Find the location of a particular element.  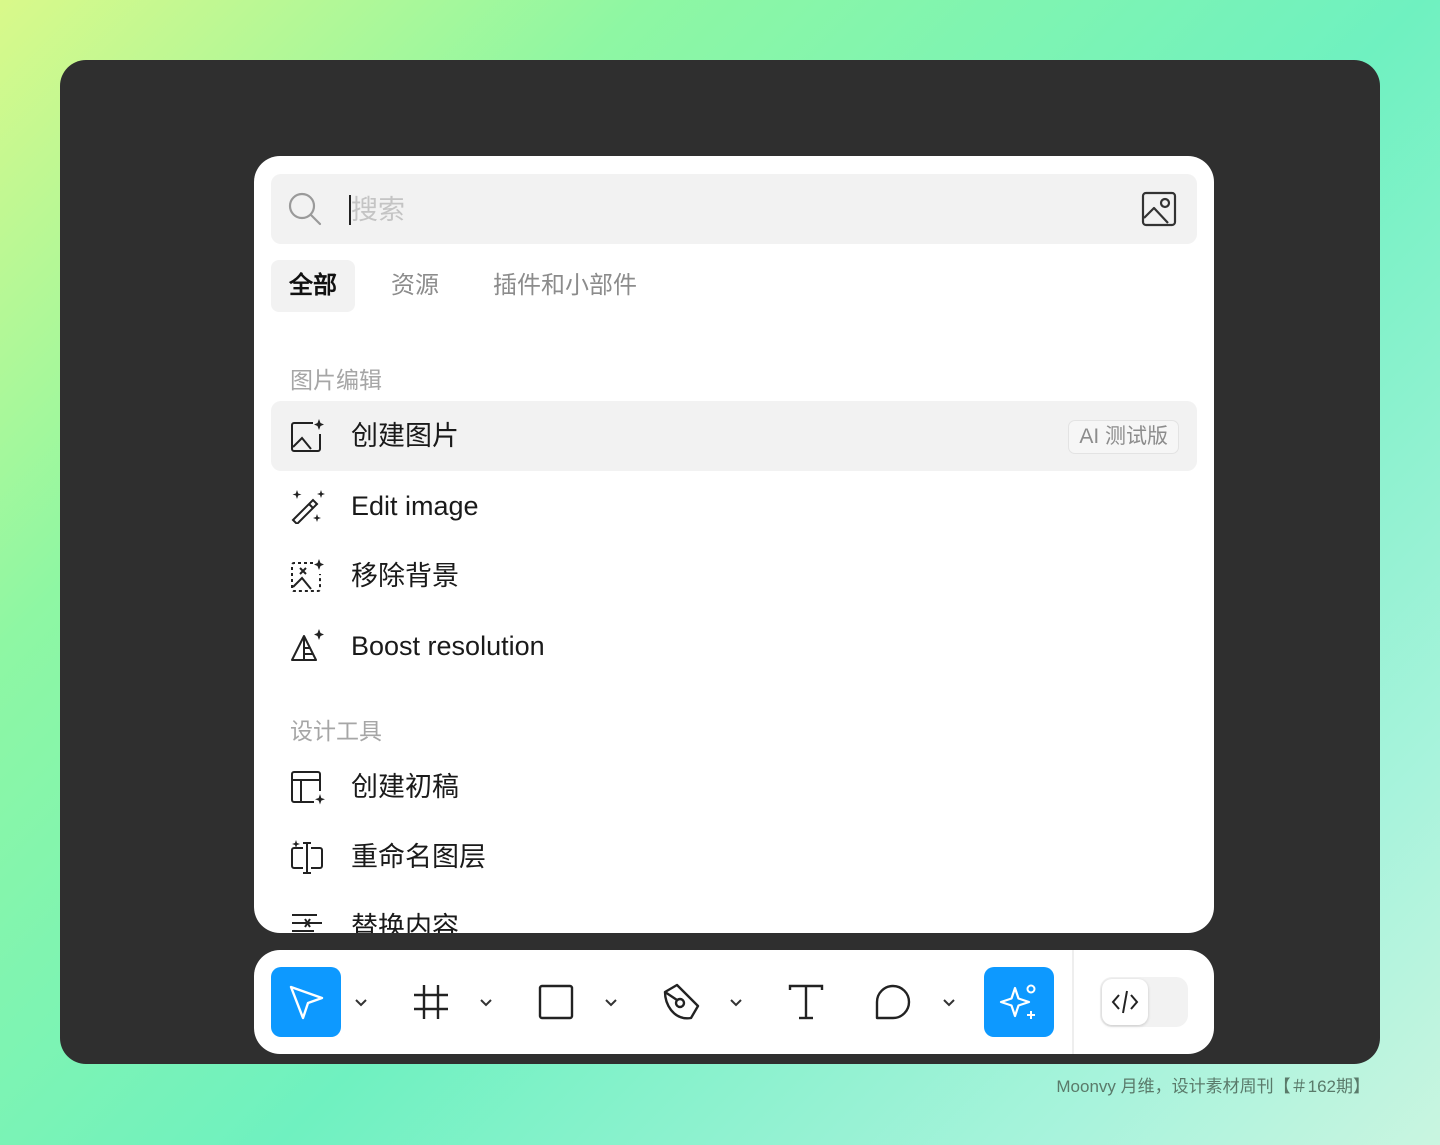

frame-tool-button is located at coordinates (431, 1002).